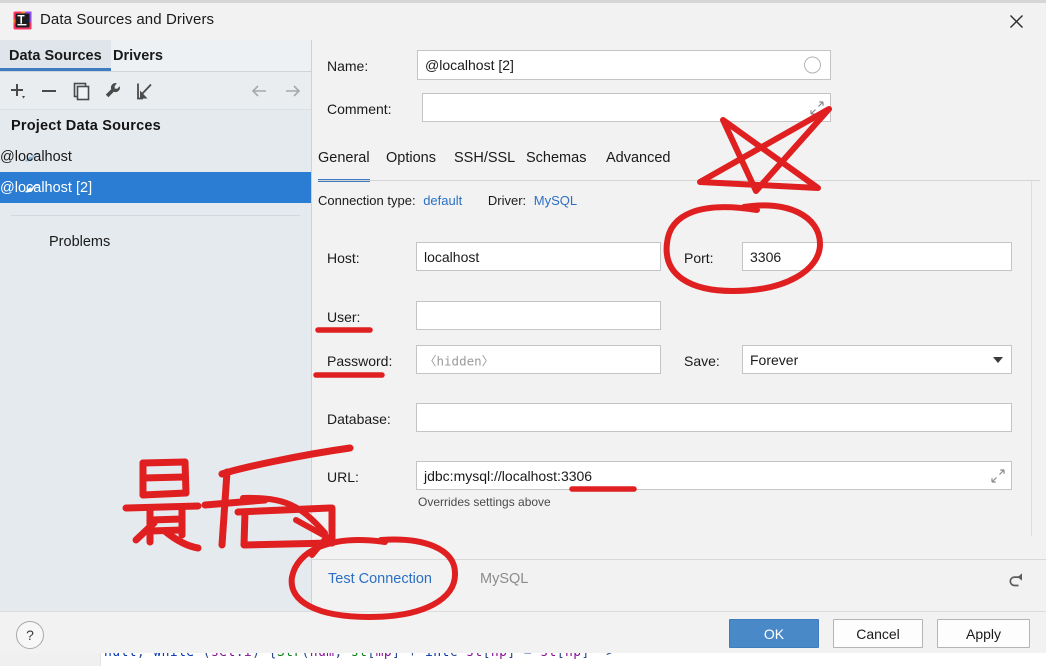  What do you see at coordinates (484, 502) in the screenshot?
I see `url-hint: Overrides settings above` at bounding box center [484, 502].